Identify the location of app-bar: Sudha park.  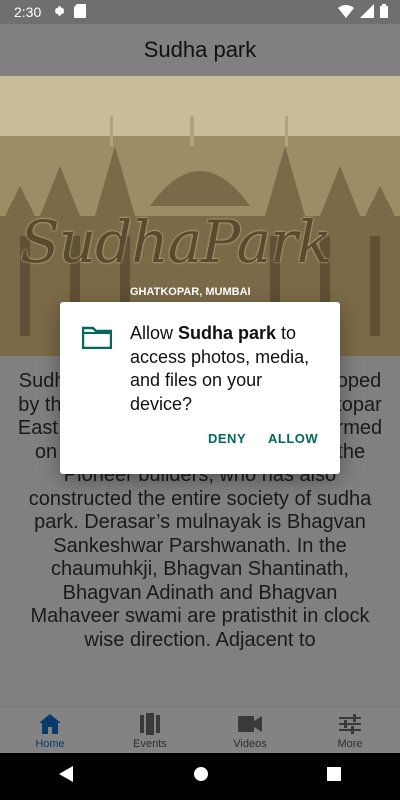
(200, 50).